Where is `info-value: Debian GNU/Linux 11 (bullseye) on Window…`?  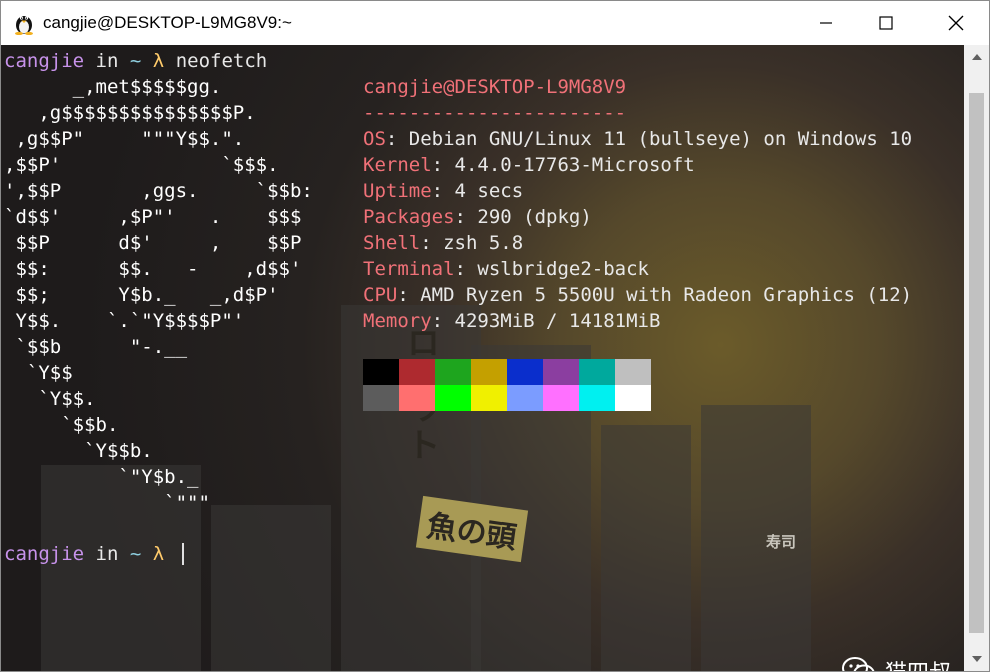
info-value: Debian GNU/Linux 11 (bullseye) on Window… is located at coordinates (660, 139).